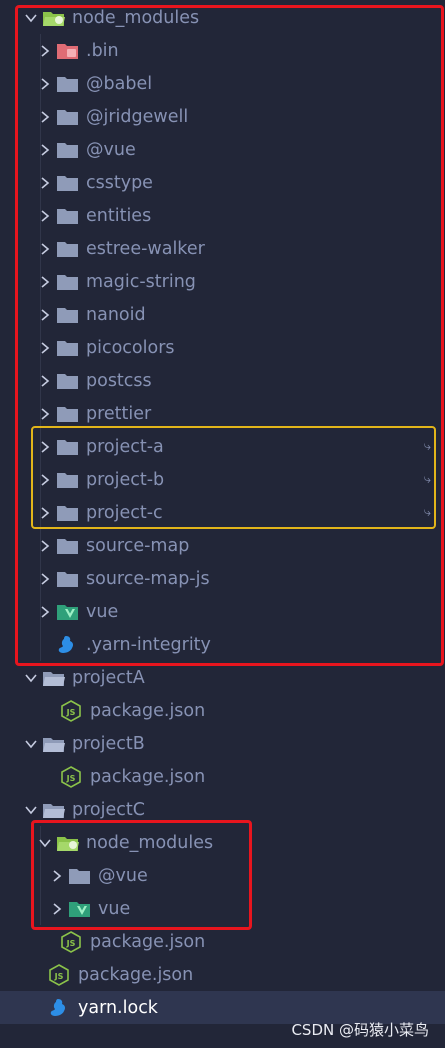 The image size is (445, 1048). I want to click on tree-item-picocolors: picocolors, so click(222, 347).